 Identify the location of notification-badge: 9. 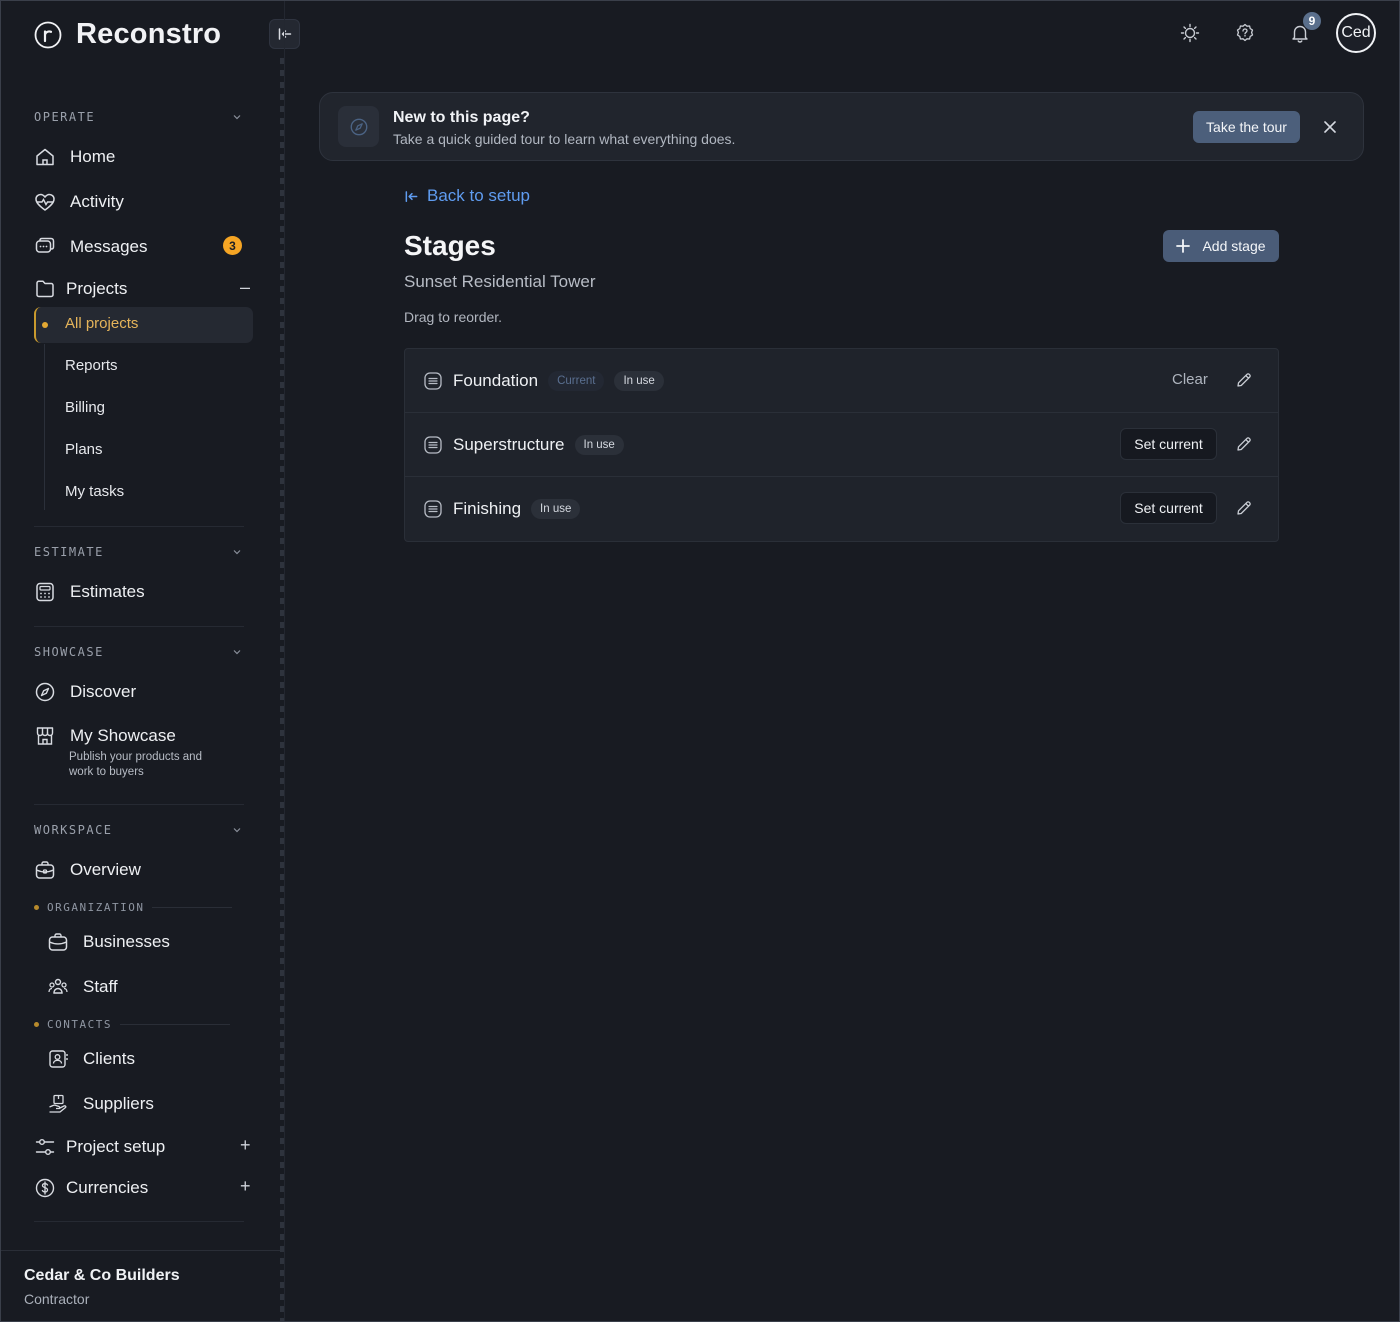
(1312, 21).